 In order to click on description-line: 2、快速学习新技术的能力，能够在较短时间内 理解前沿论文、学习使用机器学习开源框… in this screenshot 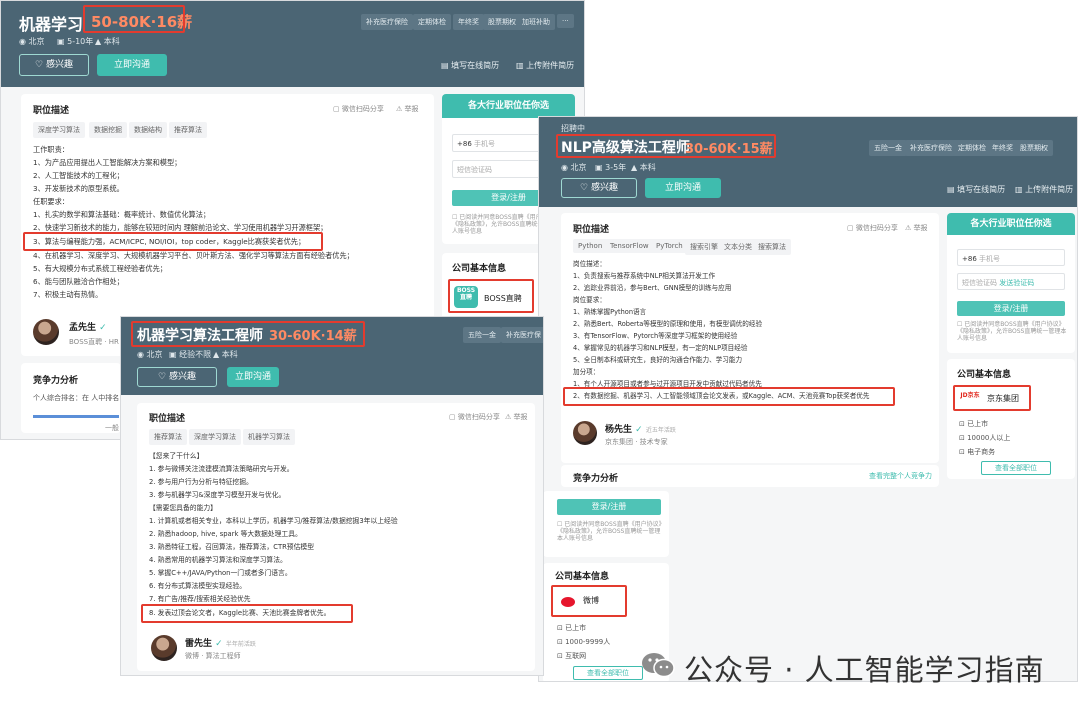, I will do `click(180, 227)`.